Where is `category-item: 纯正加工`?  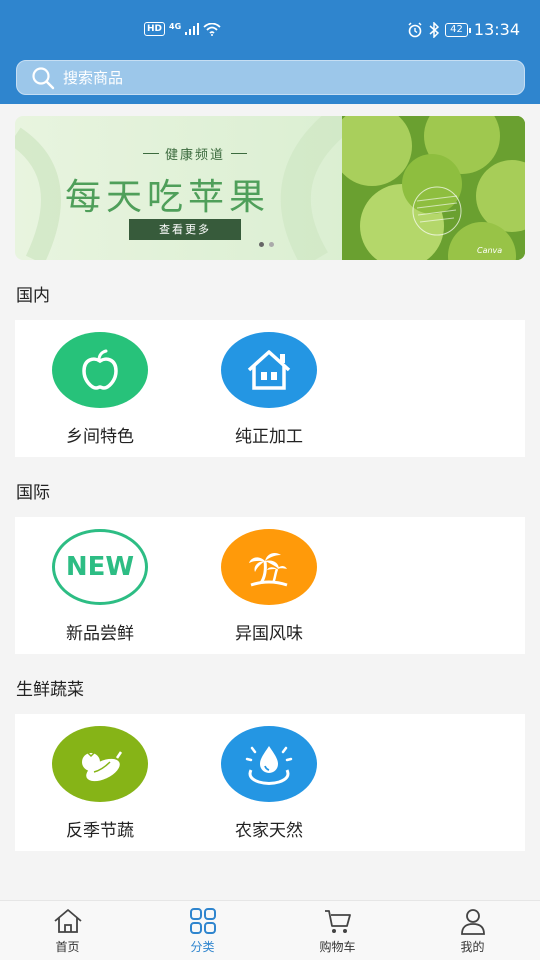
category-item: 纯正加工 is located at coordinates (269, 389).